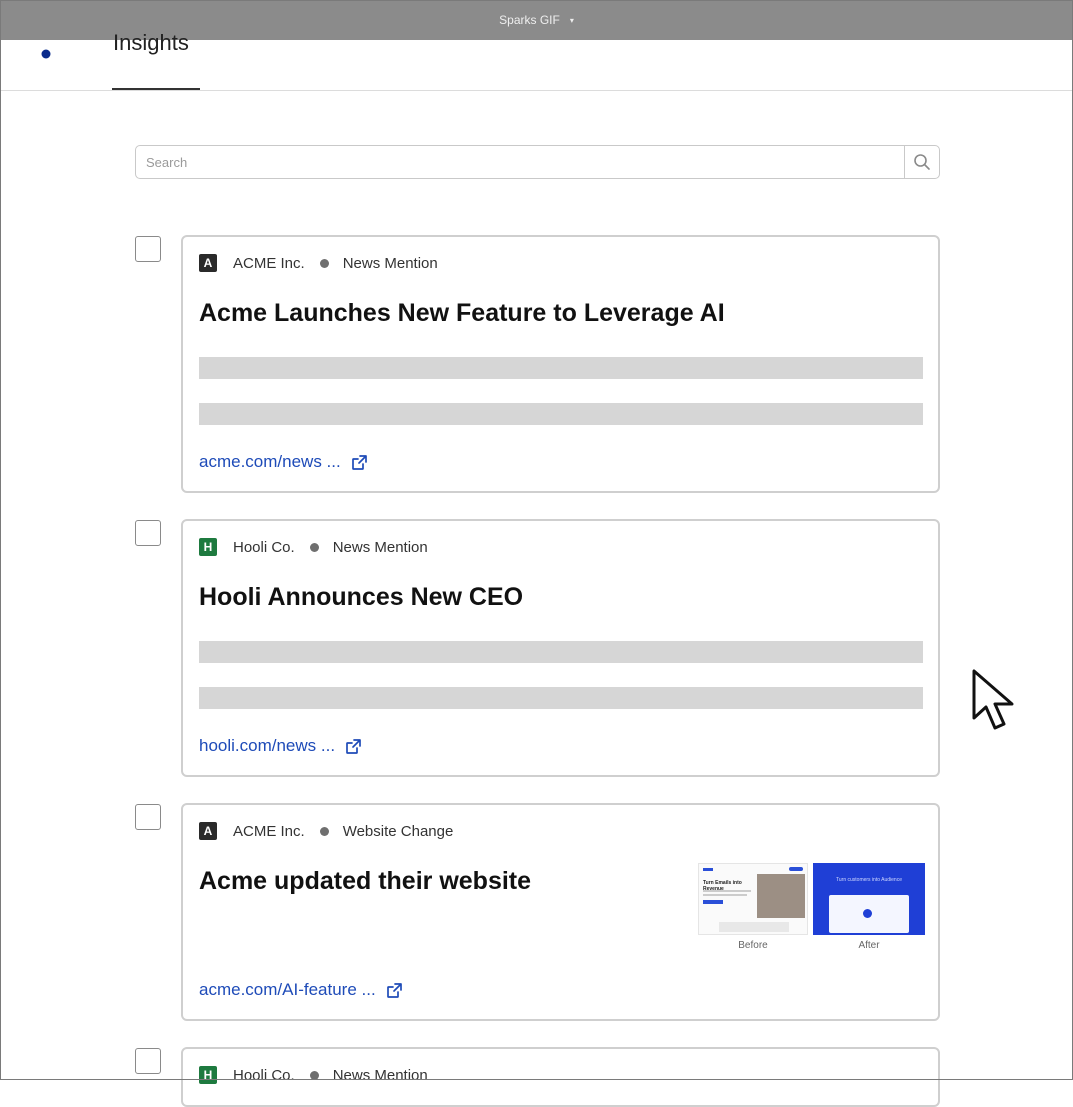 The image size is (1073, 1107). What do you see at coordinates (993, 699) in the screenshot?
I see `mouse-pointer-icon` at bounding box center [993, 699].